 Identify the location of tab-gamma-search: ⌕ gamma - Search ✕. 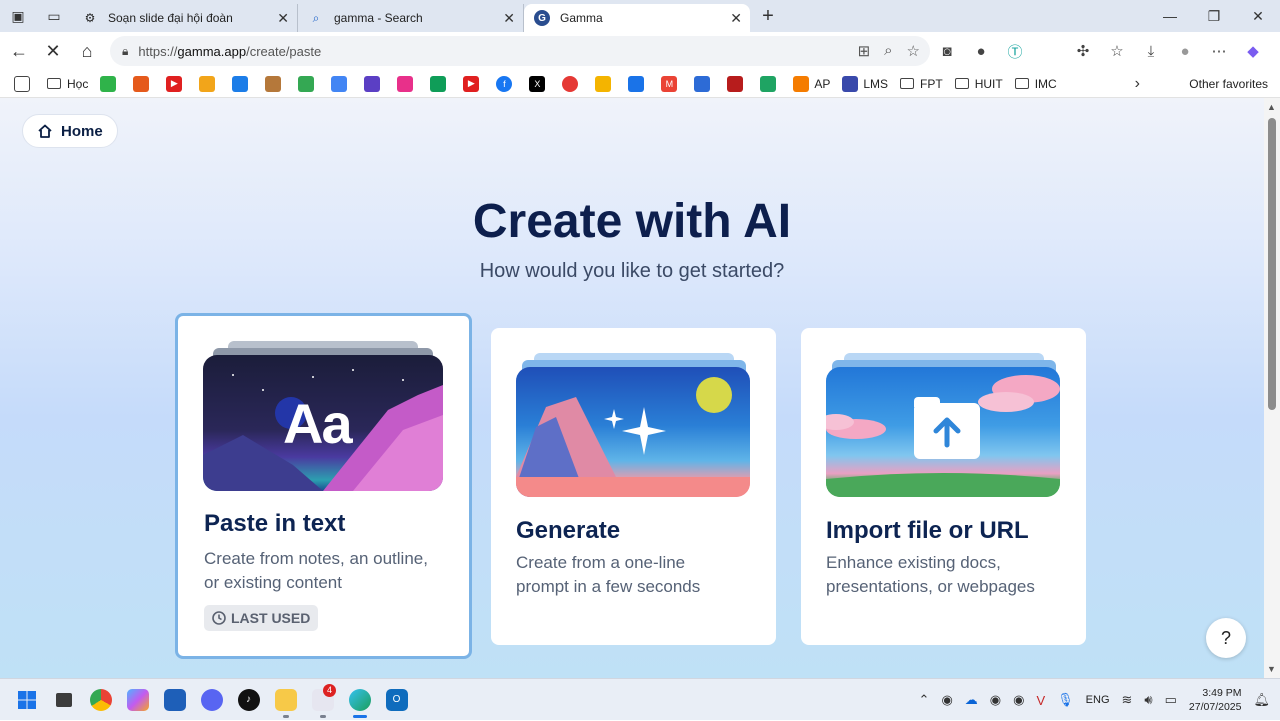
(411, 18).